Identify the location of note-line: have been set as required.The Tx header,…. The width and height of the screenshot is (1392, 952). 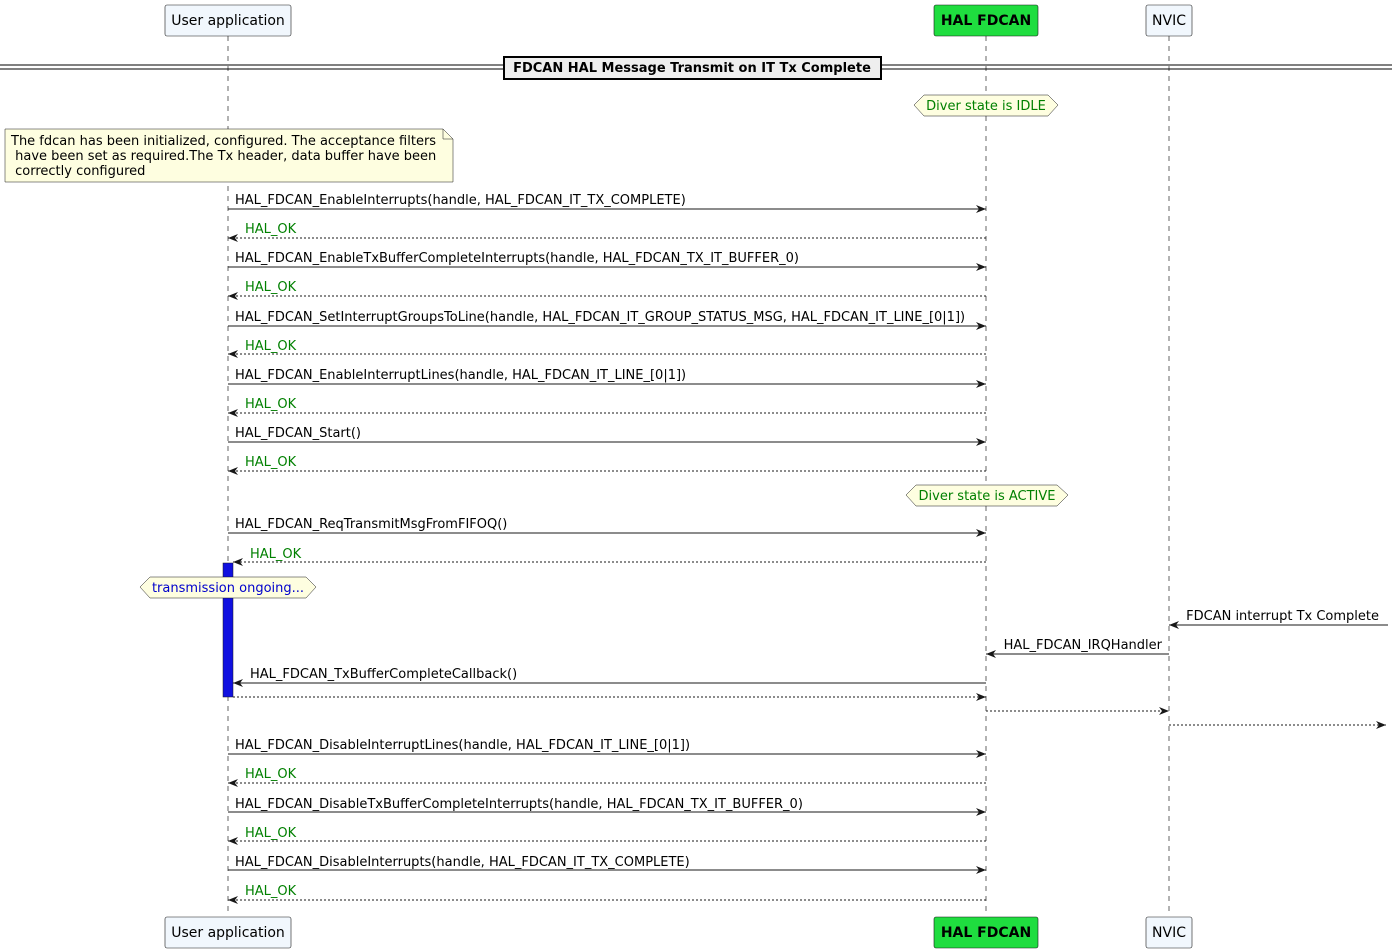
(223, 156).